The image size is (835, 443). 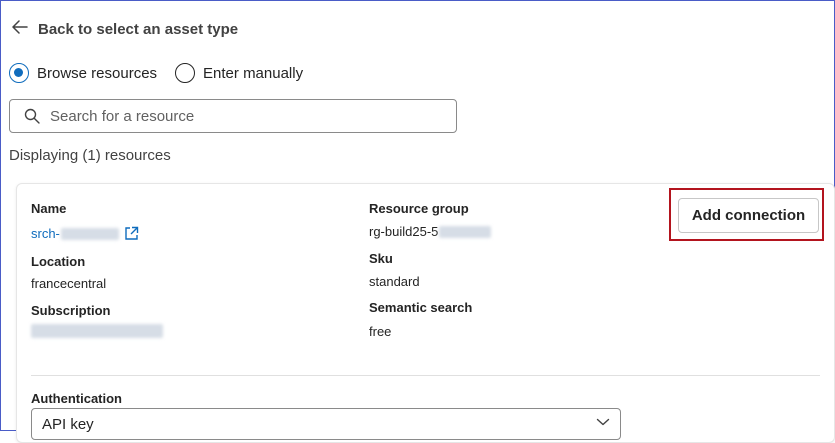 What do you see at coordinates (58, 261) in the screenshot?
I see `location-label: Location` at bounding box center [58, 261].